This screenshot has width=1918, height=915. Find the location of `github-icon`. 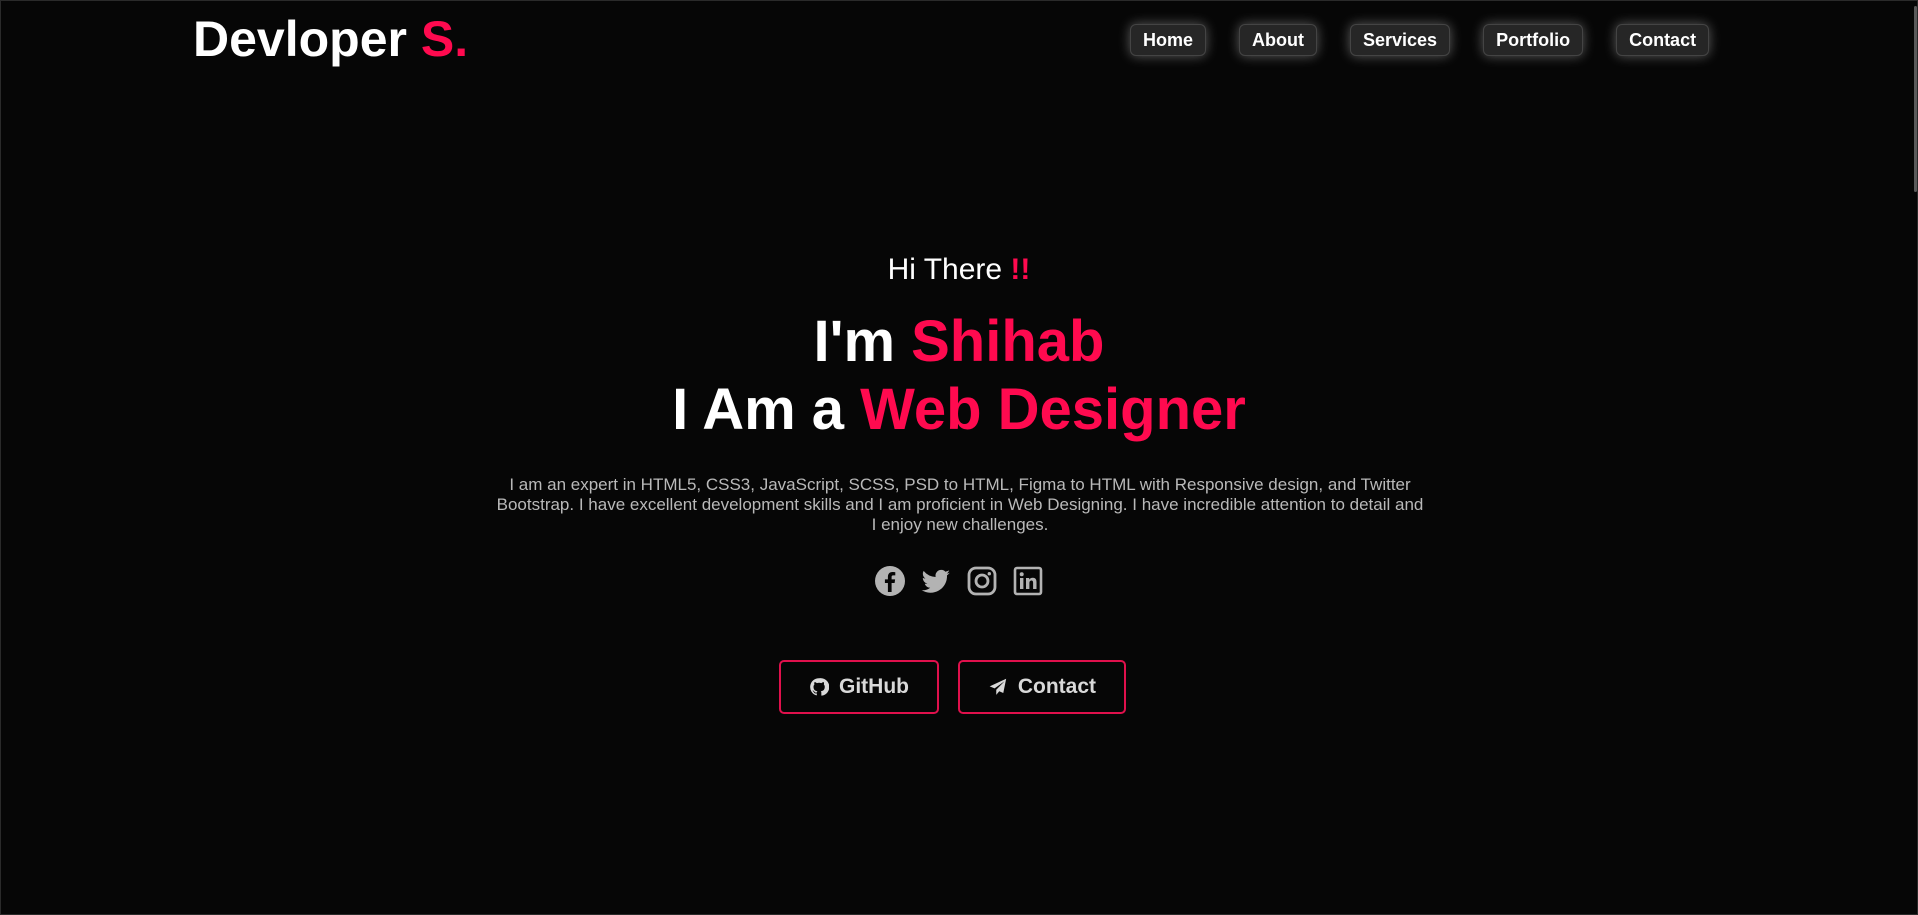

github-icon is located at coordinates (820, 687).